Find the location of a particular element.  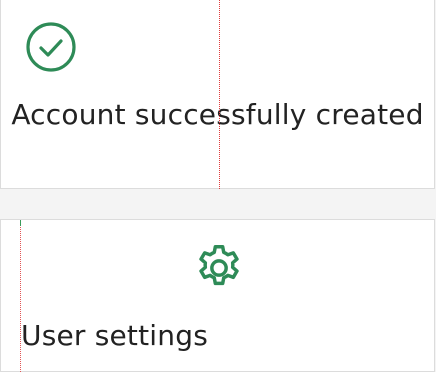

check-circle-icon is located at coordinates (51, 47).